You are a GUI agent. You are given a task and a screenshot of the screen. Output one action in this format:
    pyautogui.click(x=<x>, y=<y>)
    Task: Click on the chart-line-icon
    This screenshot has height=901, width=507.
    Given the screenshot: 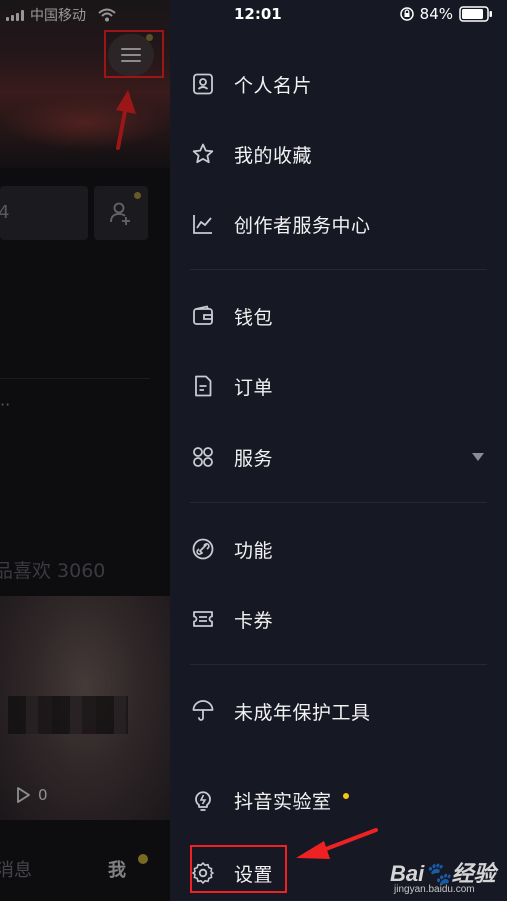 What is the action you would take?
    pyautogui.click(x=203, y=224)
    